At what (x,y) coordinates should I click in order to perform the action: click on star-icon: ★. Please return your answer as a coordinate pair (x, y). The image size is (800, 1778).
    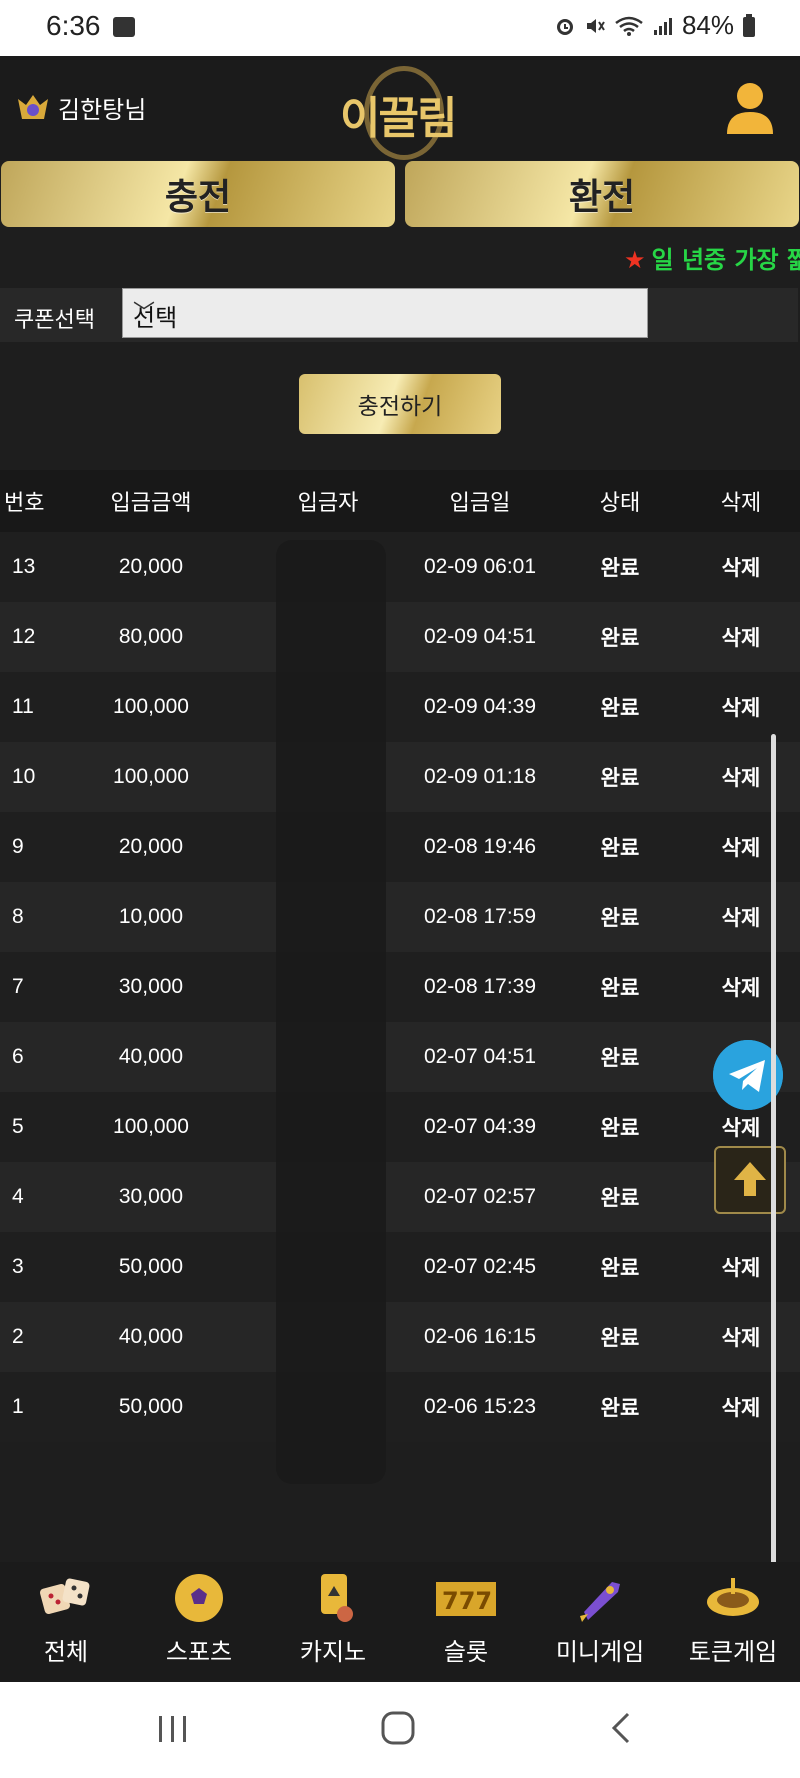
    Looking at the image, I should click on (635, 260).